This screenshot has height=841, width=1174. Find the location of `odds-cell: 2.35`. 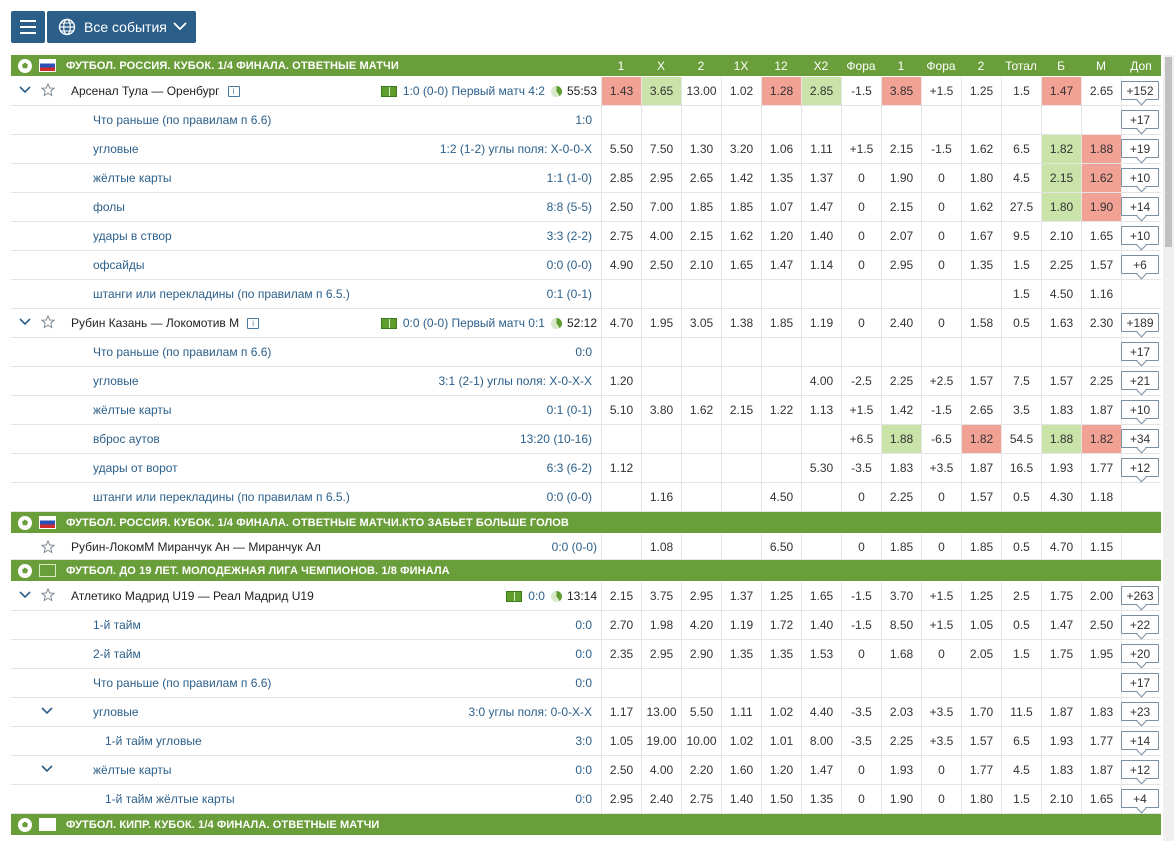

odds-cell: 2.35 is located at coordinates (621, 654).